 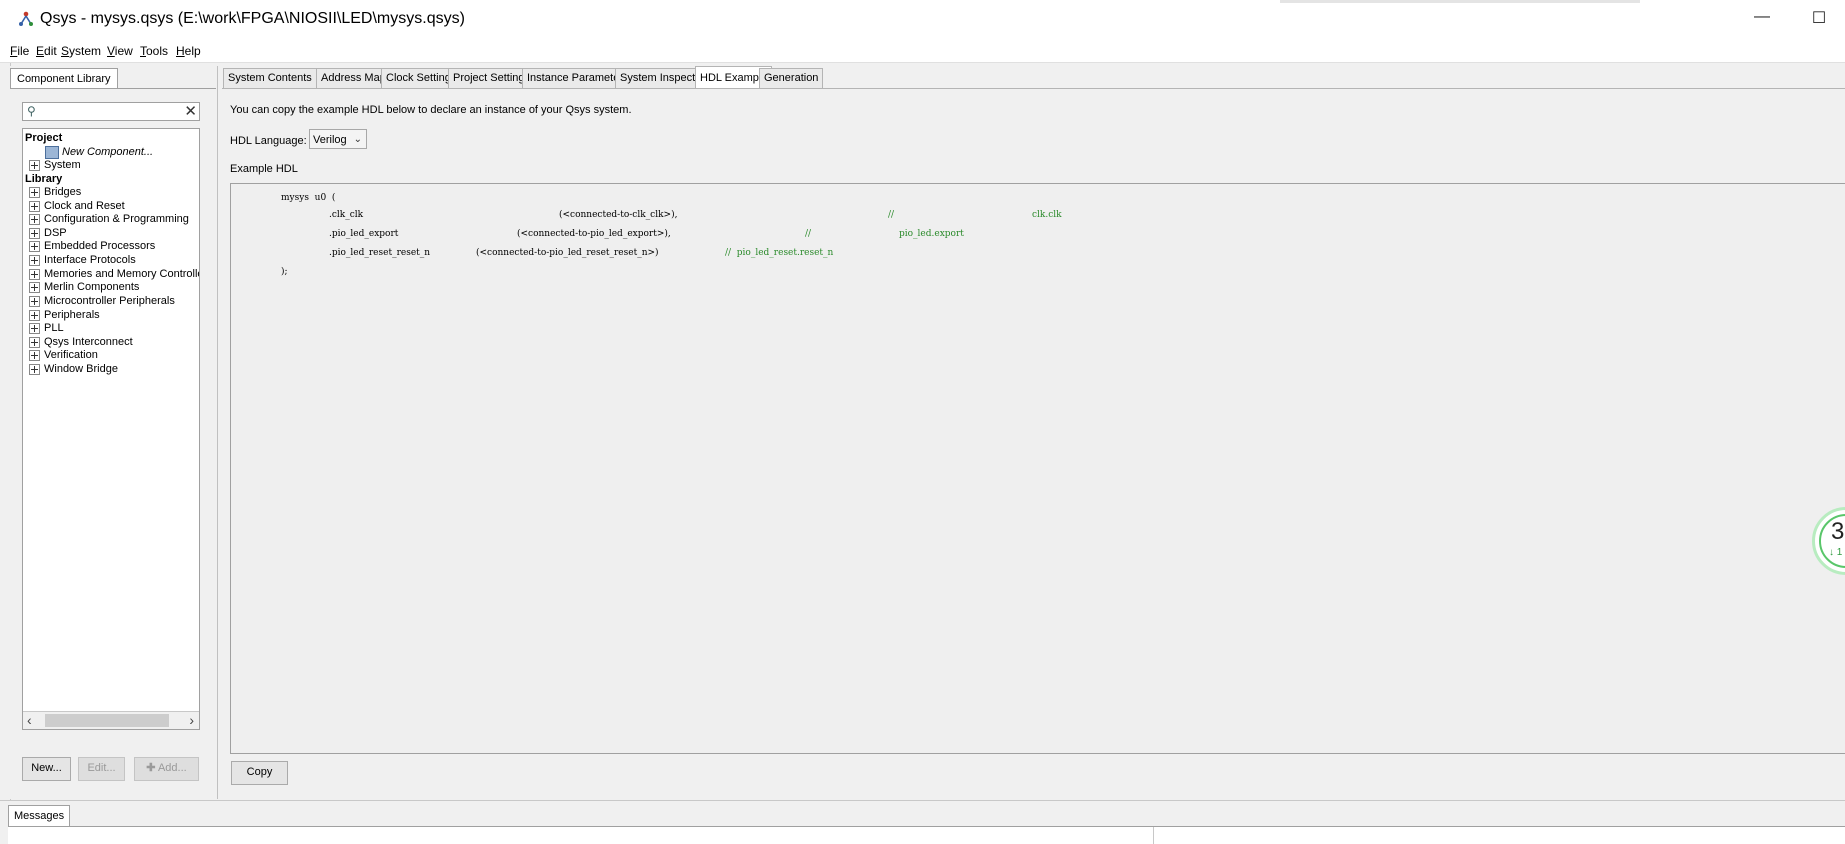 What do you see at coordinates (111, 111) in the screenshot?
I see `library-search-input: ⚲ ✕` at bounding box center [111, 111].